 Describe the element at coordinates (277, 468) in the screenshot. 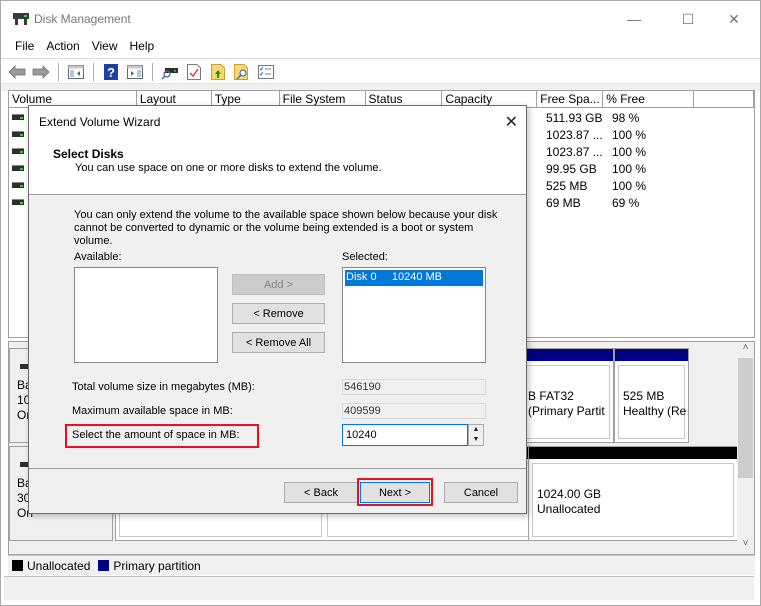

I see `dialog-footer-separator` at that location.